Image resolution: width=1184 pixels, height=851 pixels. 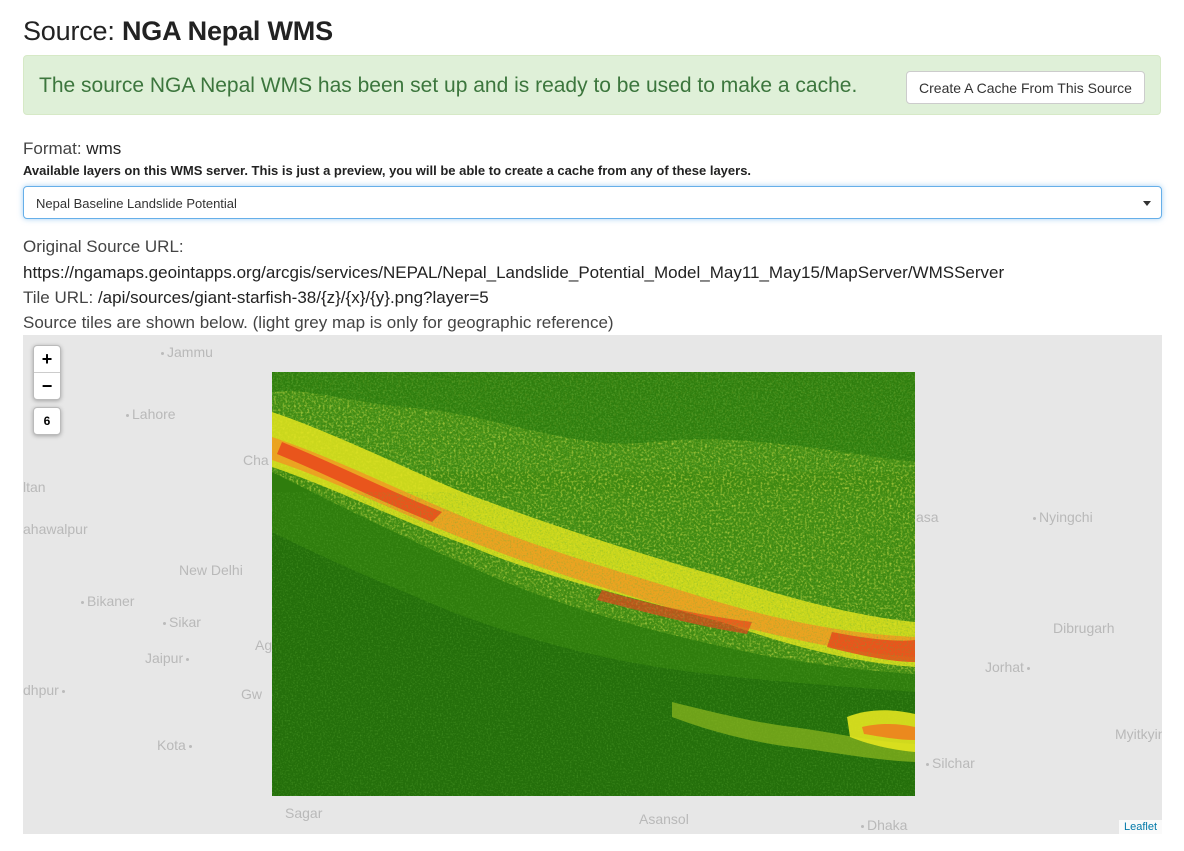 I want to click on layer-select: Nepal Baseline Landslide Potential, so click(x=592, y=202).